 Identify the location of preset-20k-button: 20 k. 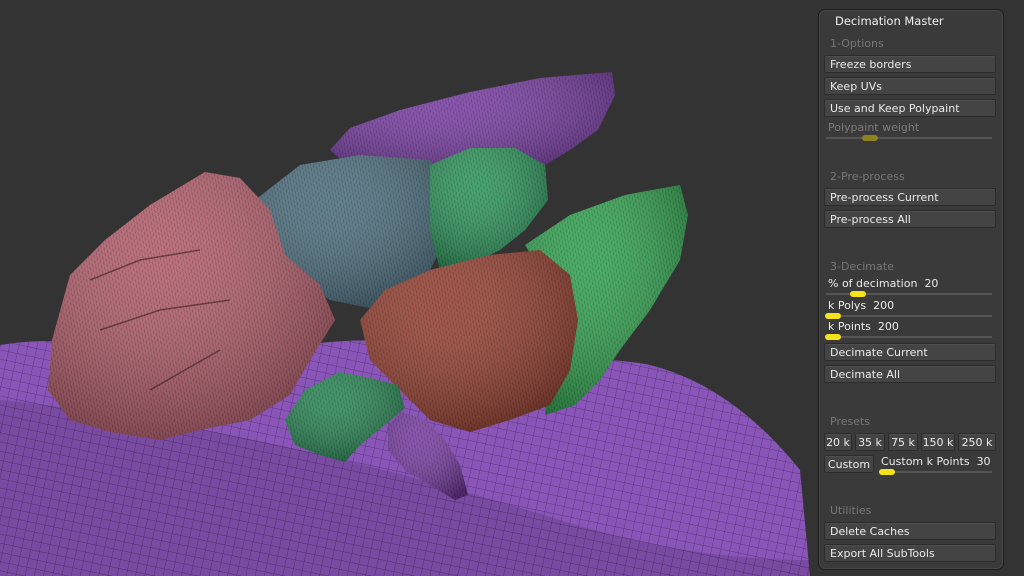
(838, 442).